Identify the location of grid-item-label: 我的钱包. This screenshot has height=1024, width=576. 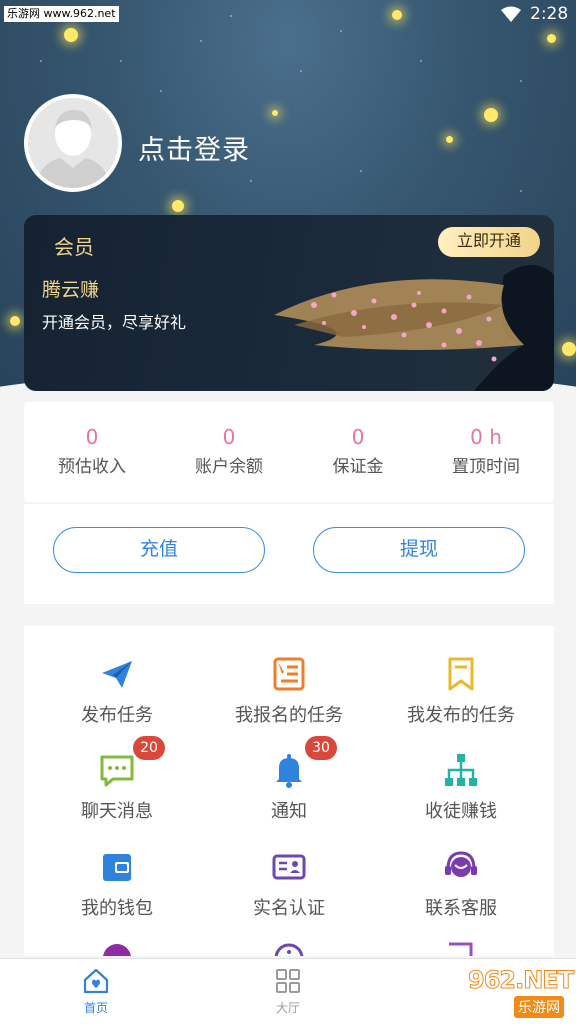
(117, 908).